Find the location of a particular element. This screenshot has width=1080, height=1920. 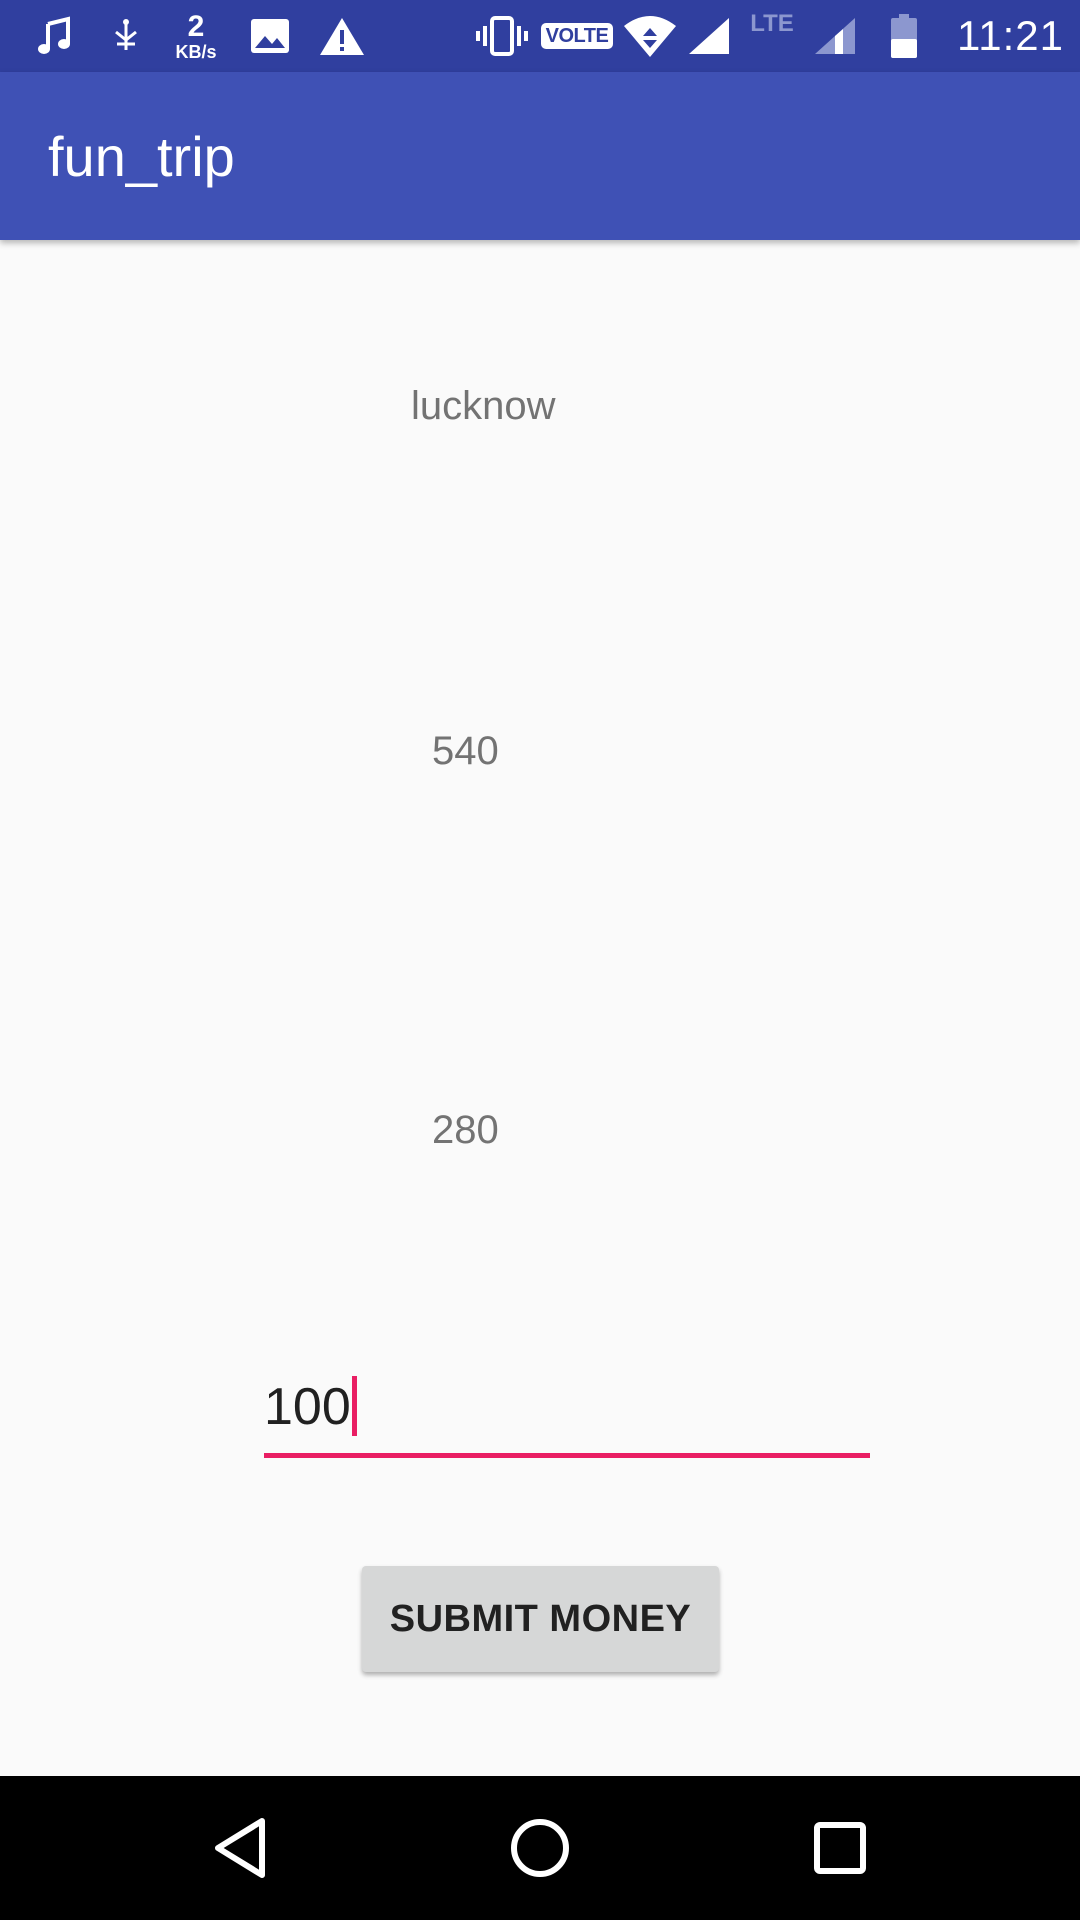

volte-badge: VOLTE is located at coordinates (577, 36).